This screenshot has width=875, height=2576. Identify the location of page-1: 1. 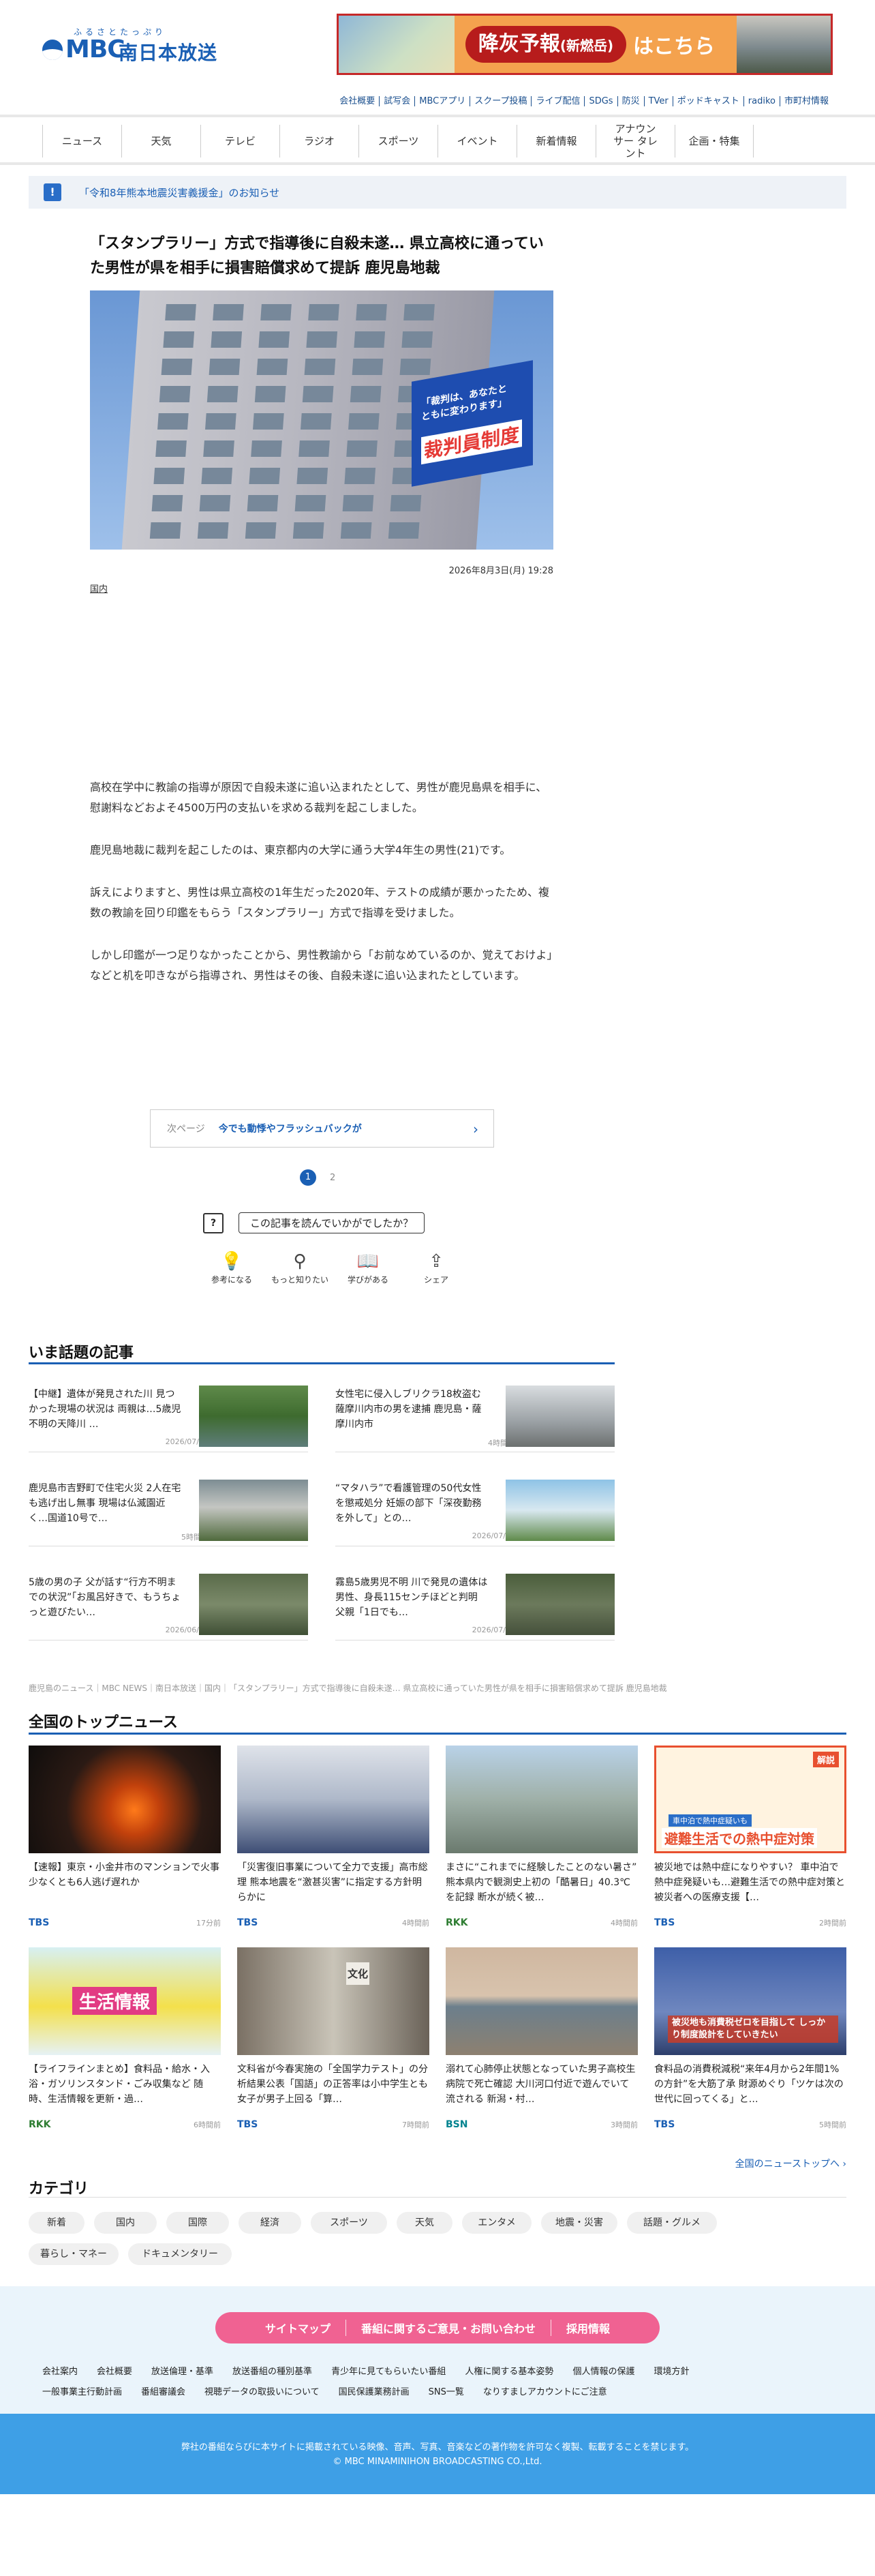
(308, 1177).